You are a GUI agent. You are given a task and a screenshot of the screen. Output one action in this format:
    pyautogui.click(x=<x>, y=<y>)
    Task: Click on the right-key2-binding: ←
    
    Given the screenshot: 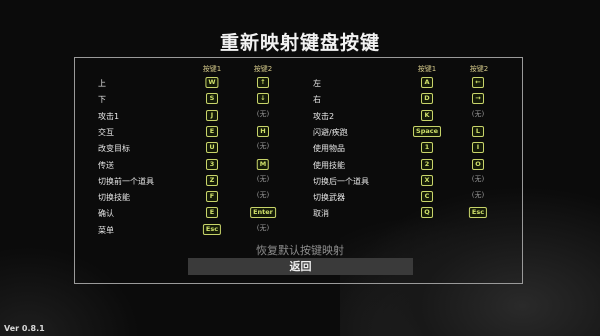 What is the action you would take?
    pyautogui.click(x=478, y=82)
    